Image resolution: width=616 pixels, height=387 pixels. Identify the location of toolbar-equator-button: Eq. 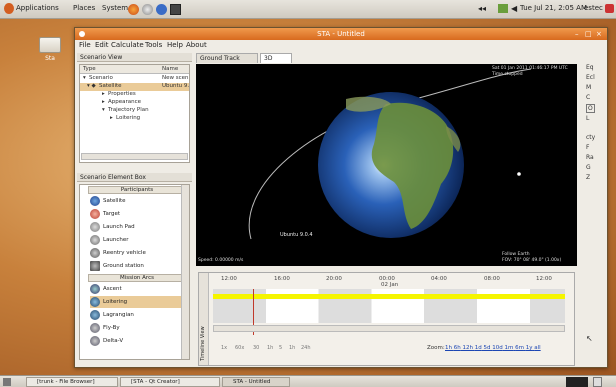
(590, 67).